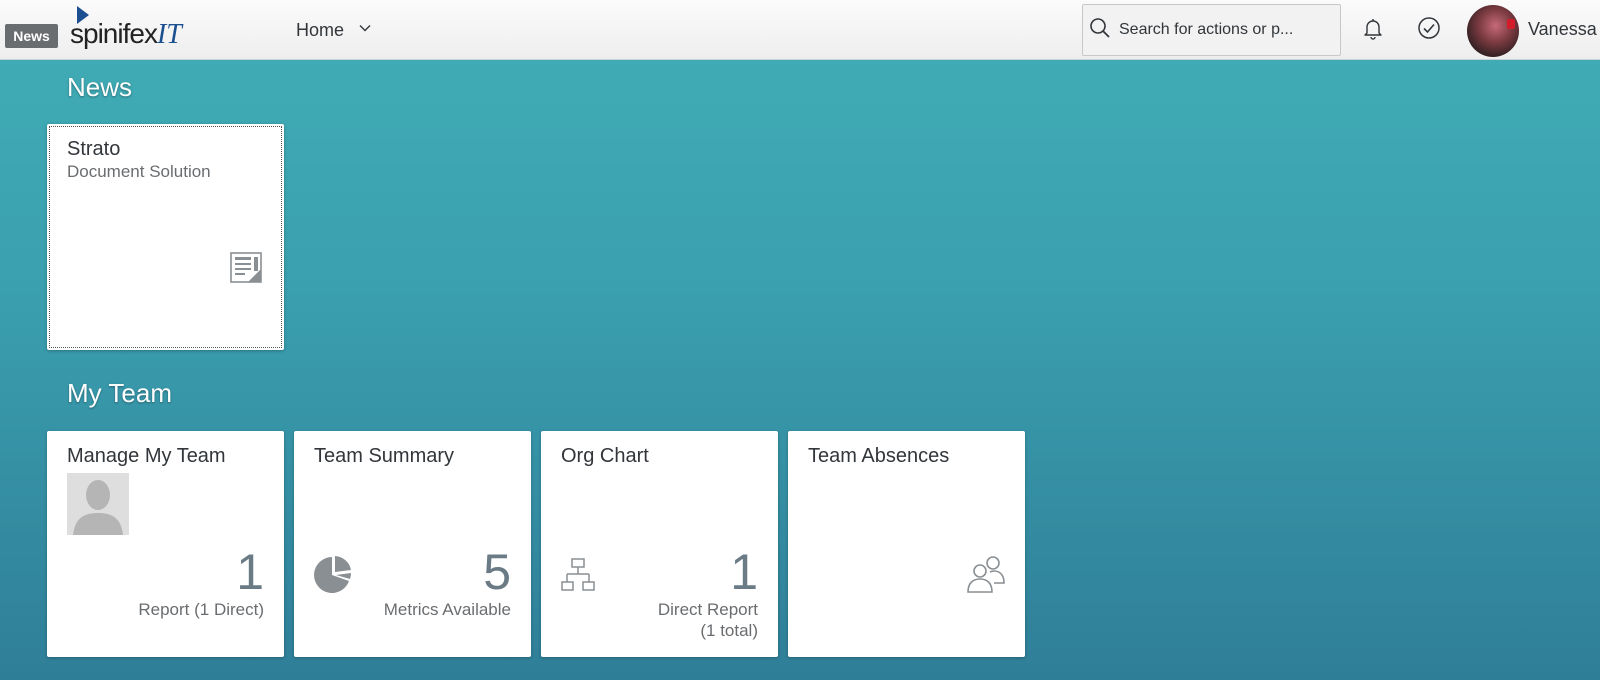 The image size is (1600, 680). What do you see at coordinates (201, 609) in the screenshot?
I see `tile-footer: Report (1 Direct)` at bounding box center [201, 609].